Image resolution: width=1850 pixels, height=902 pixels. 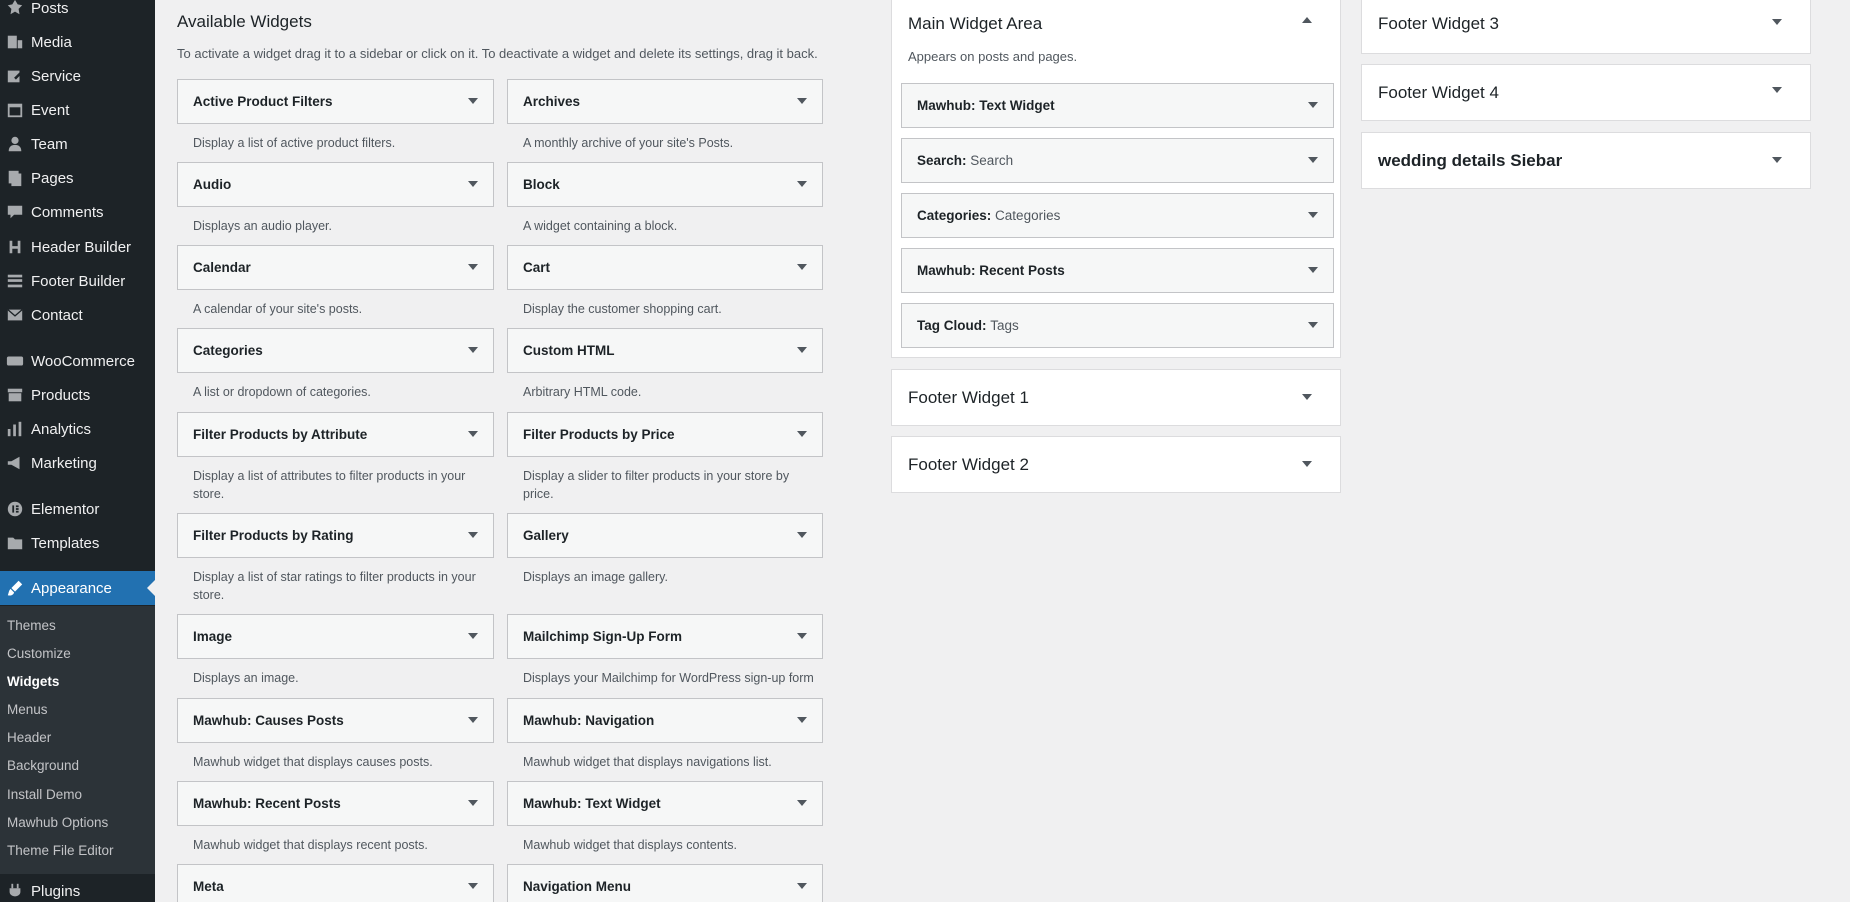 I want to click on woo-icon, so click(x=15, y=361).